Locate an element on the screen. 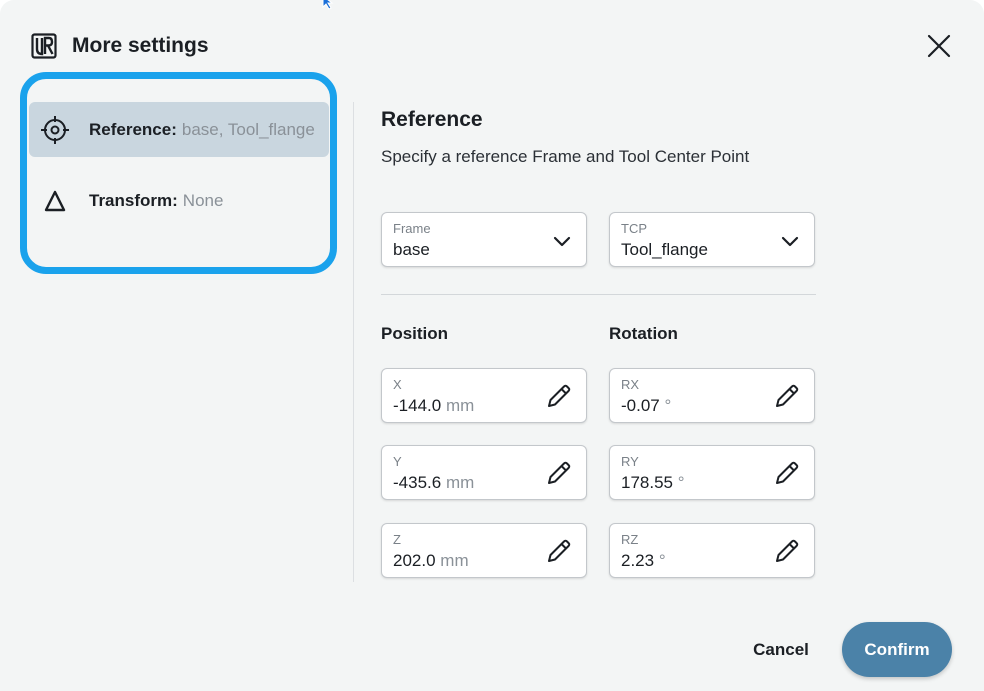  ur-logo-icon is located at coordinates (44, 46).